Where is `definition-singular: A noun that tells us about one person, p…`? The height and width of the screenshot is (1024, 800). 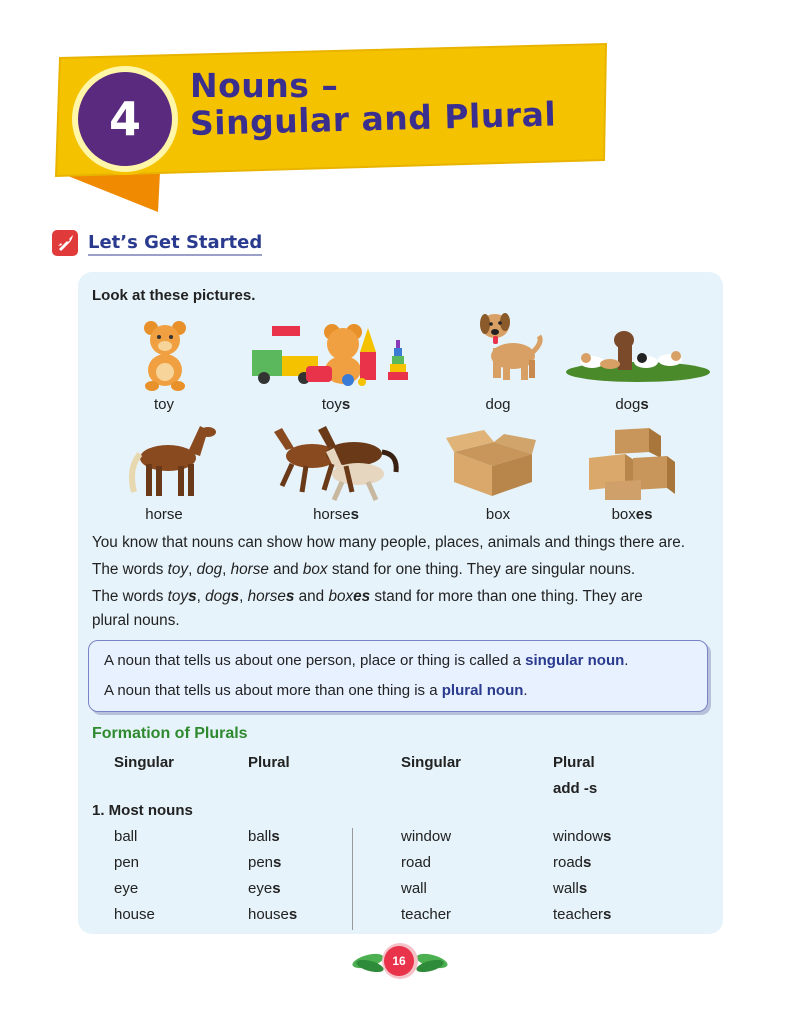 definition-singular: A noun that tells us about one person, p… is located at coordinates (366, 660).